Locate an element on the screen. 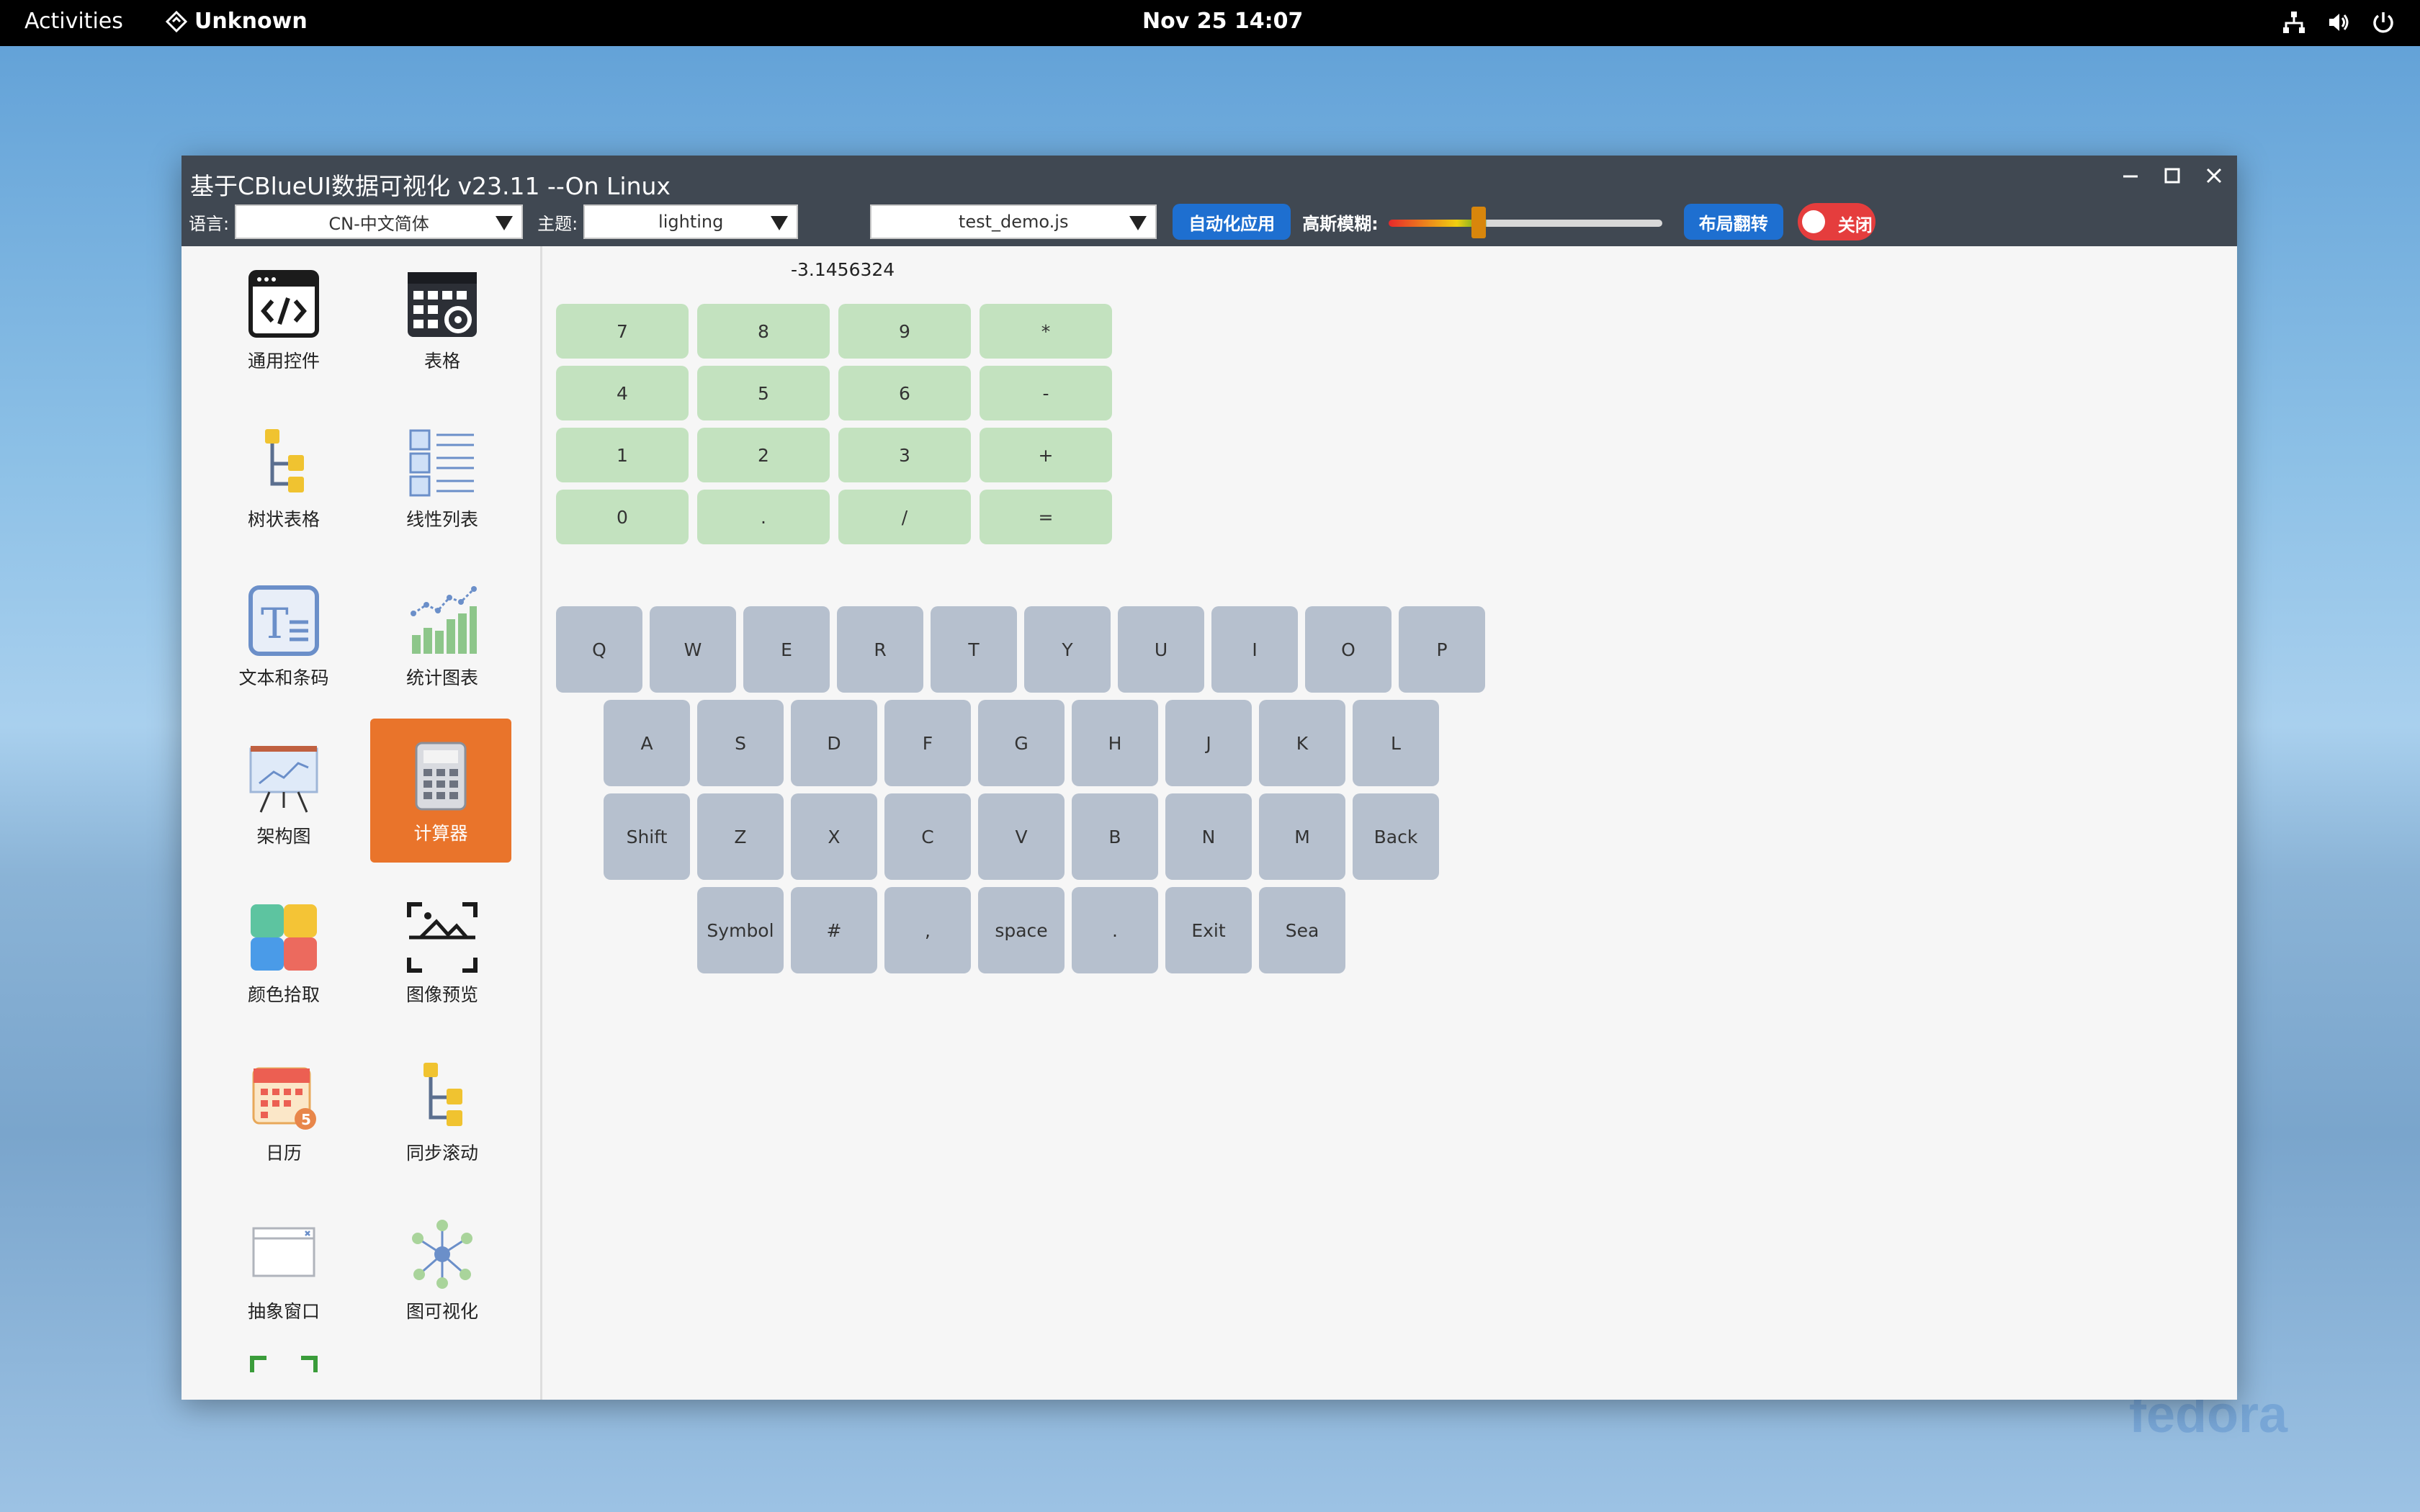 The image size is (2420, 1512). kbd-key-a: A is located at coordinates (647, 743).